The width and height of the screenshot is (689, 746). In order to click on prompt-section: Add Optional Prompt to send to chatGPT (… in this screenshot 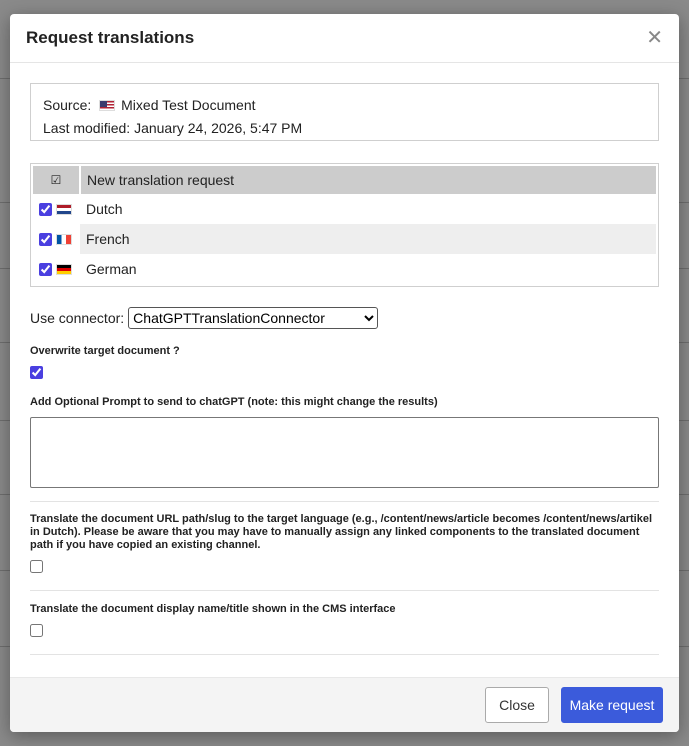, I will do `click(344, 442)`.